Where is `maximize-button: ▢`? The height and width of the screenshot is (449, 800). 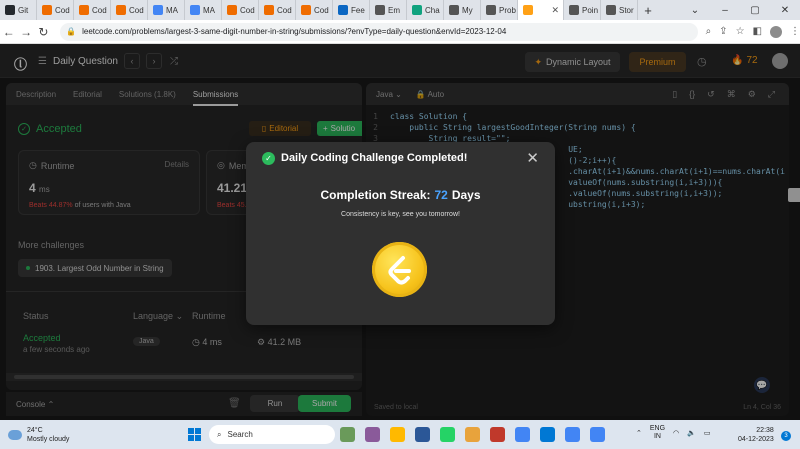 maximize-button: ▢ is located at coordinates (755, 10).